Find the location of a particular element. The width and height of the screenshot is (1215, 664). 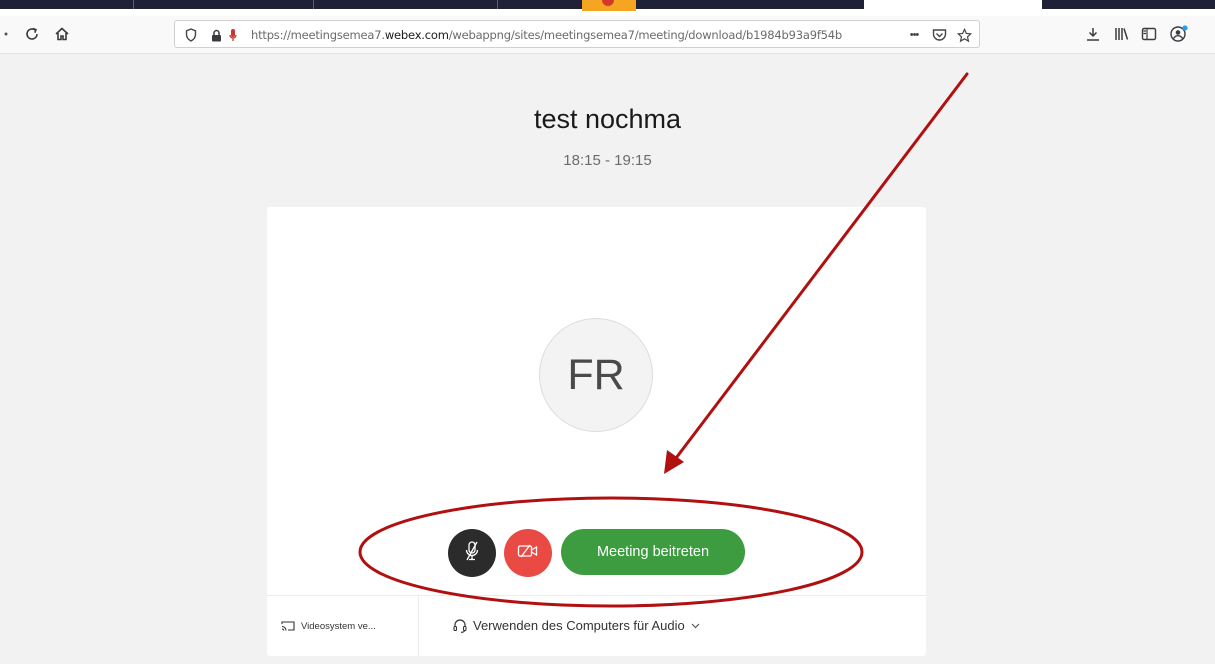

stop-video-button is located at coordinates (528, 553).